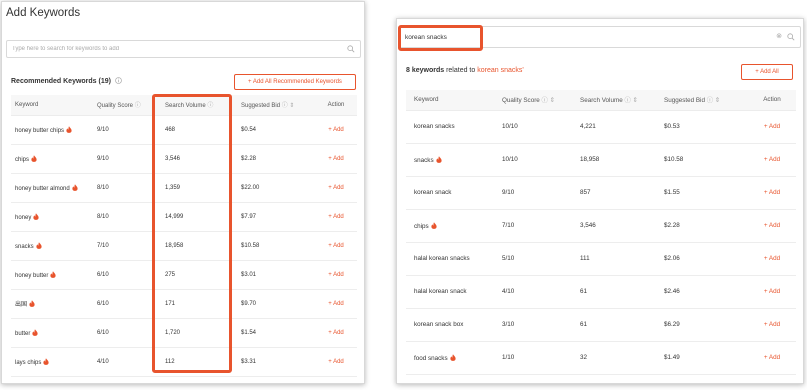 Image resolution: width=807 pixels, height=390 pixels. I want to click on quality-score-cell: 10/10, so click(533, 160).